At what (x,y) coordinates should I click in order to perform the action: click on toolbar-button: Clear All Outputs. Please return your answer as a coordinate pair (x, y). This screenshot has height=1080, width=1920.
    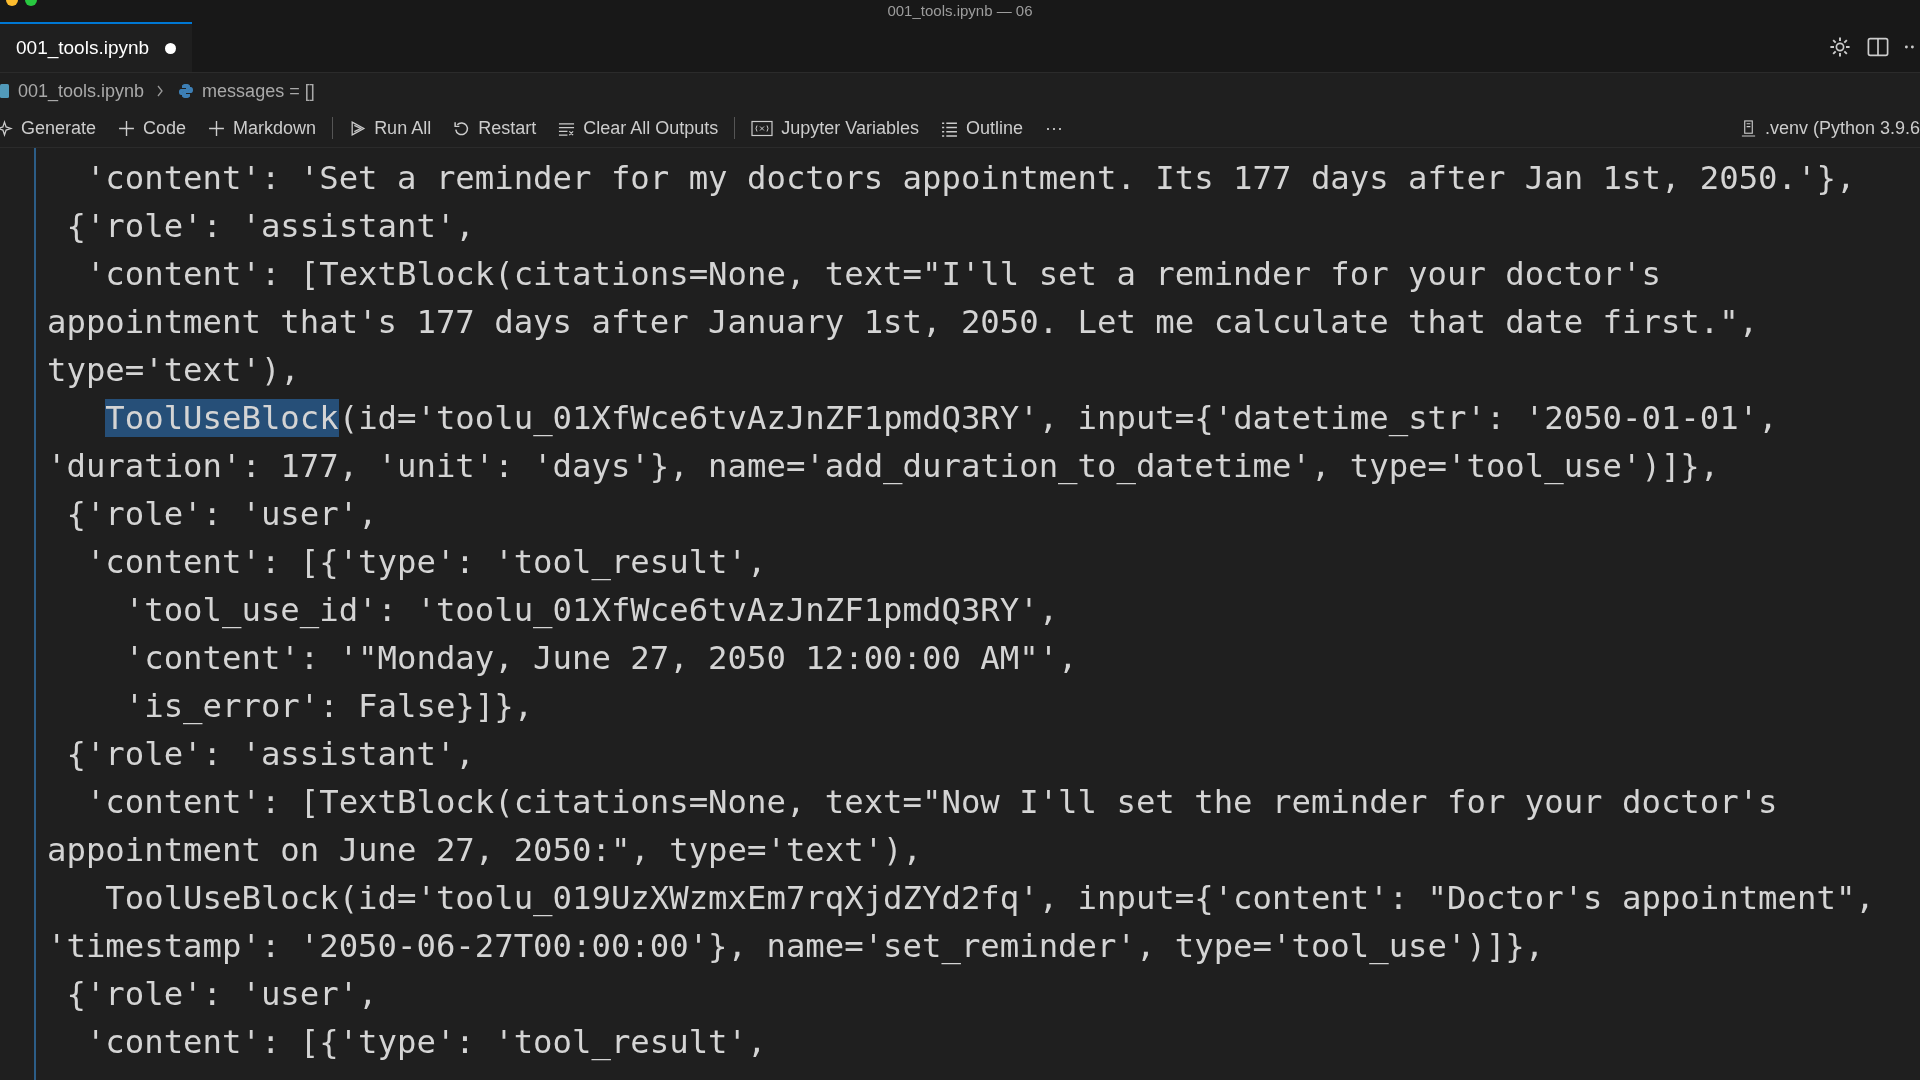
    Looking at the image, I should click on (638, 128).